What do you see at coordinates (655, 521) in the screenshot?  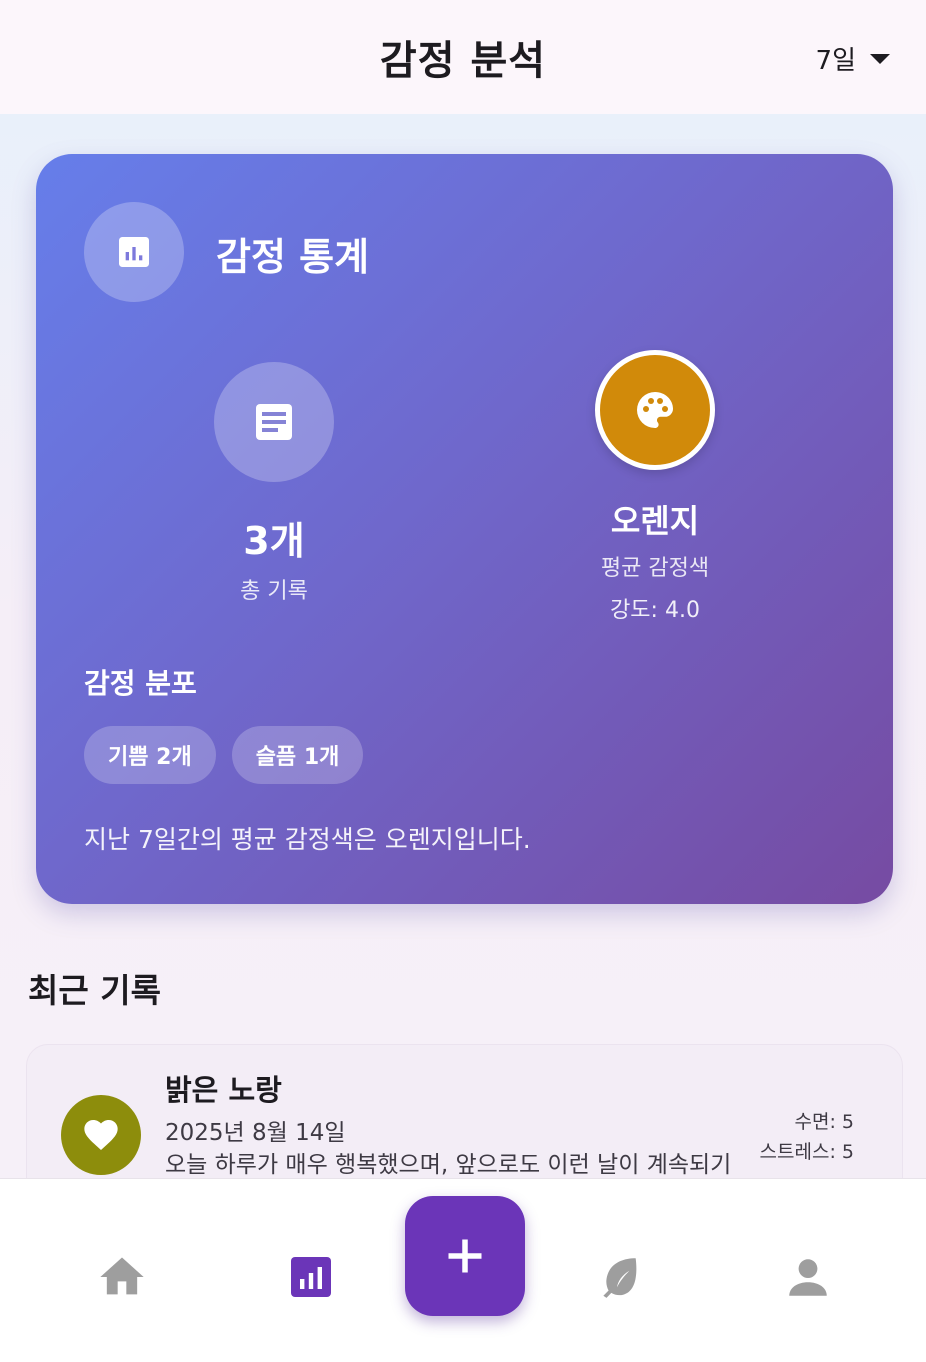 I see `average-color-name: 오렌지` at bounding box center [655, 521].